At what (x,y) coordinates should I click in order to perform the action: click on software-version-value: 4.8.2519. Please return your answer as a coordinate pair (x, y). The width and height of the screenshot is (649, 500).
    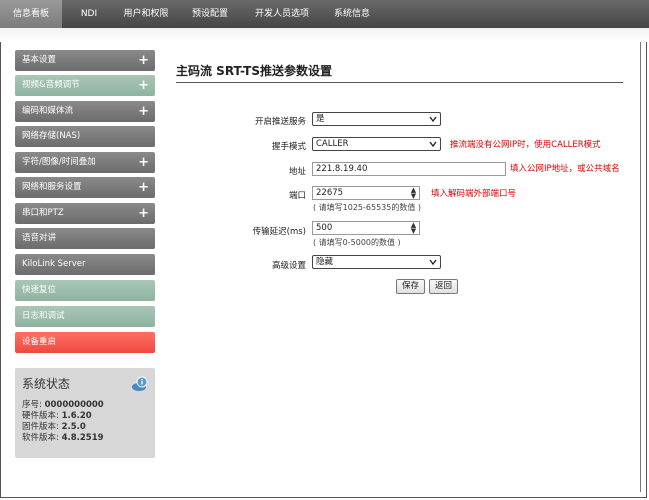
    Looking at the image, I should click on (82, 438).